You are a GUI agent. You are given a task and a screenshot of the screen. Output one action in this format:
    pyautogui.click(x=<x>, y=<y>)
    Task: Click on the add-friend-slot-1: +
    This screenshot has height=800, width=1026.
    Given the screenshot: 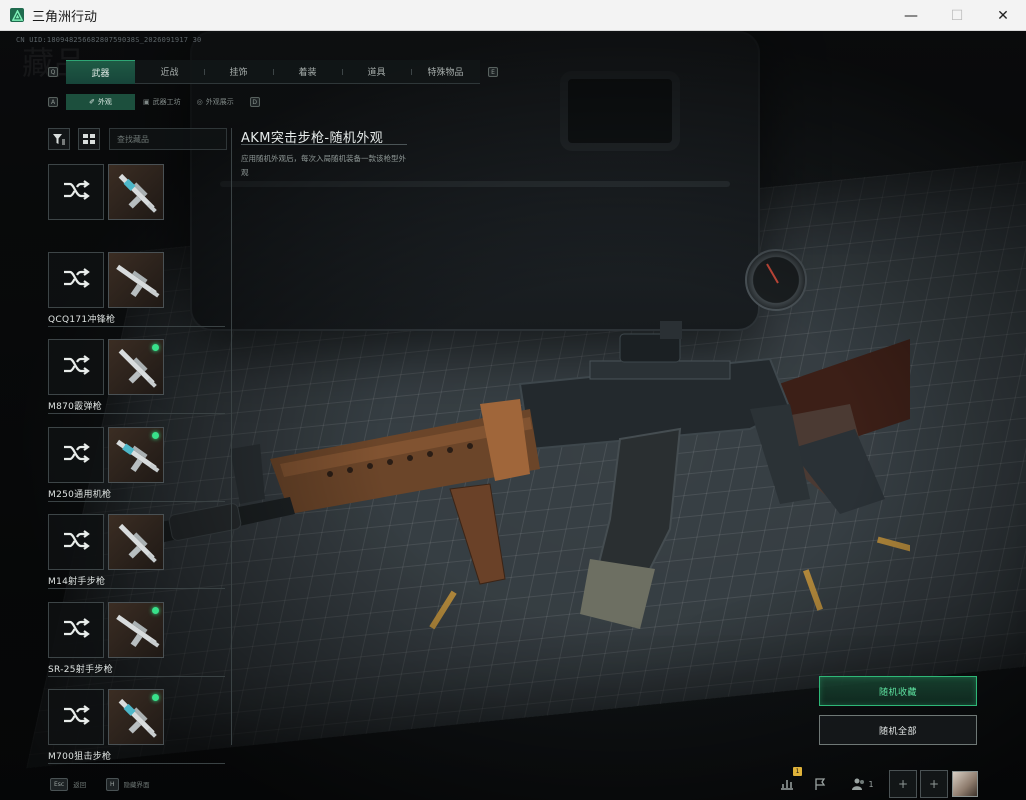 What is the action you would take?
    pyautogui.click(x=903, y=784)
    